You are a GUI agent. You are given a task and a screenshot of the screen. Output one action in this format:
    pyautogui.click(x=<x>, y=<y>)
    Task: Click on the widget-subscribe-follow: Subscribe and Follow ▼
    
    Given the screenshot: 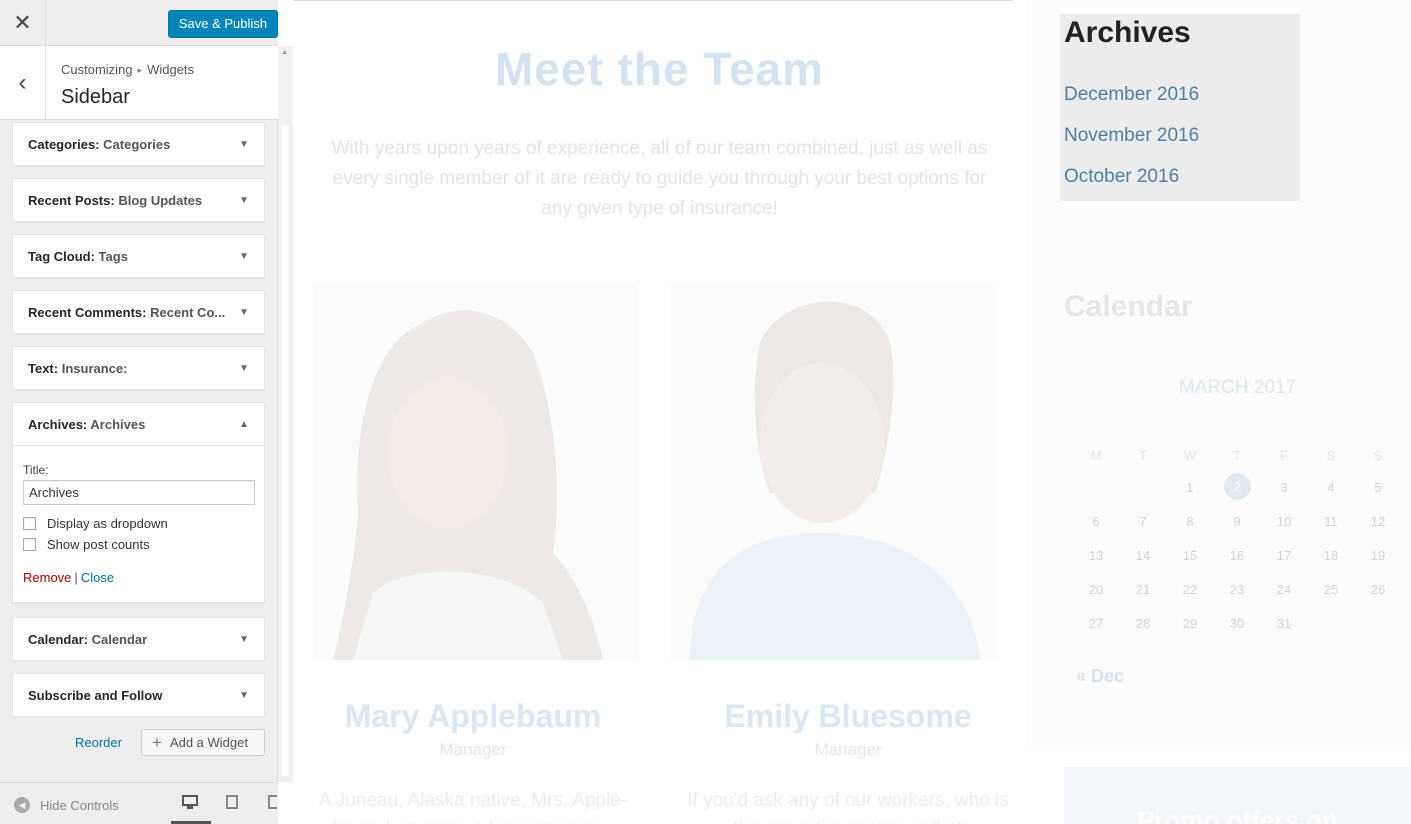 What is the action you would take?
    pyautogui.click(x=138, y=695)
    